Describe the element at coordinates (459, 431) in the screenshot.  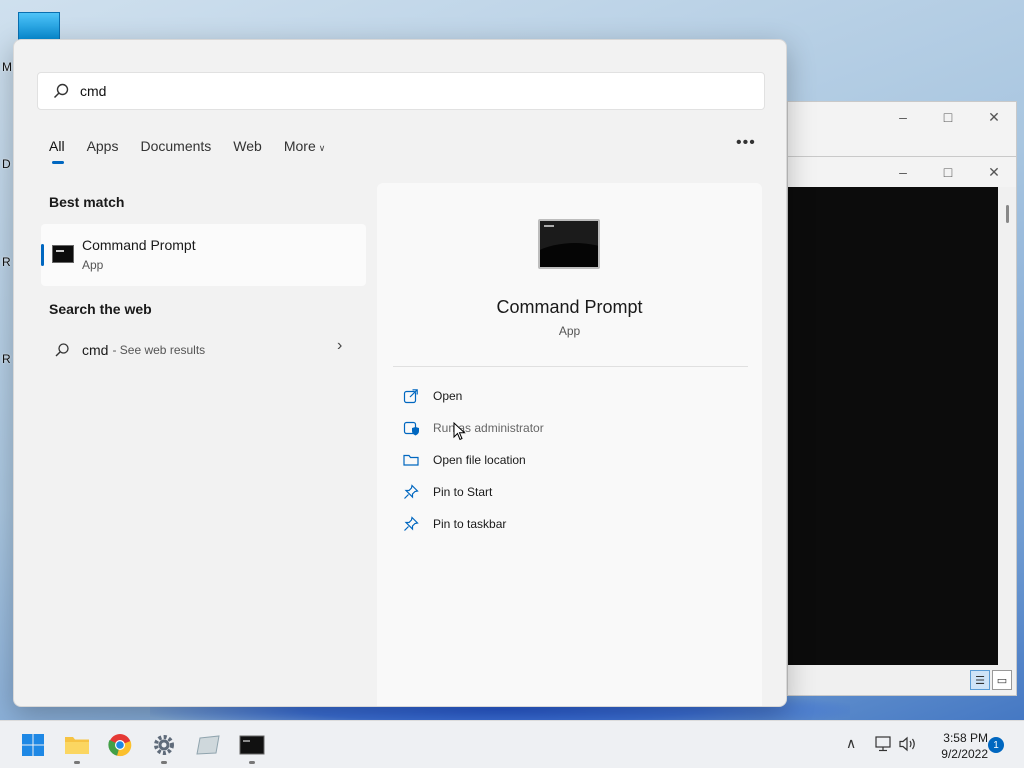
I see `mouse-cursor-icon` at that location.